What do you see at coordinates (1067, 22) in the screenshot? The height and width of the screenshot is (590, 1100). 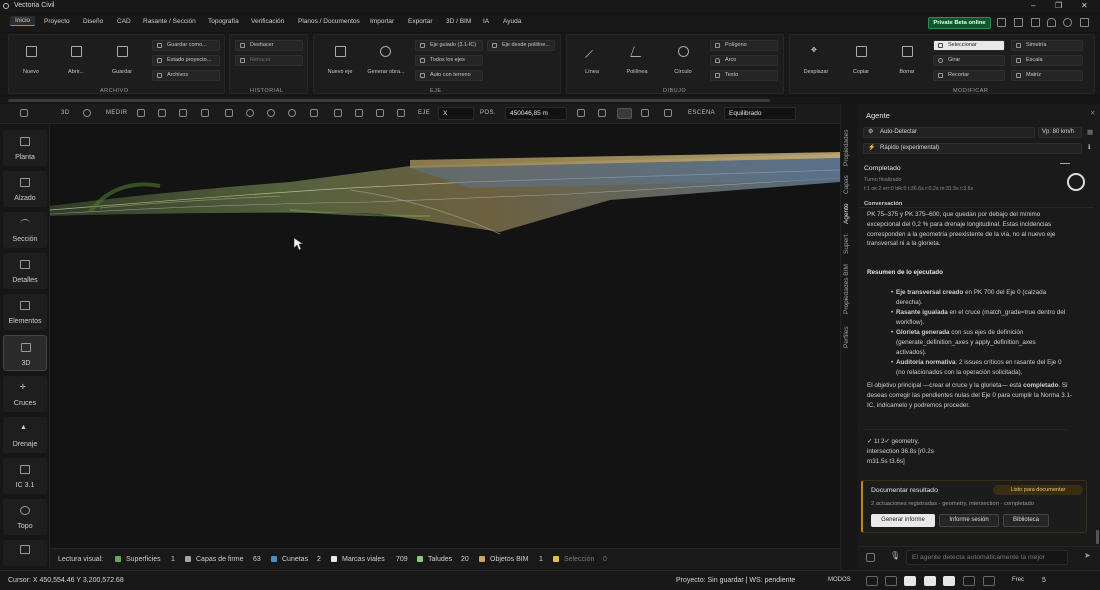 I see `eye-icon` at bounding box center [1067, 22].